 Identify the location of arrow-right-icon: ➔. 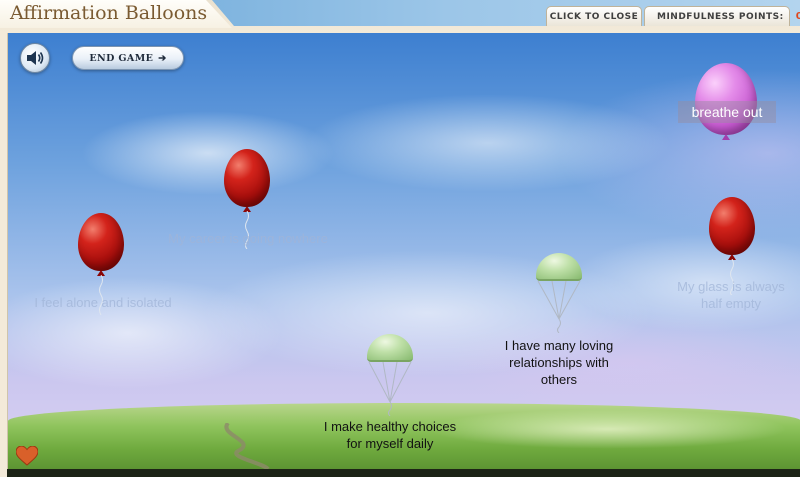
(162, 58).